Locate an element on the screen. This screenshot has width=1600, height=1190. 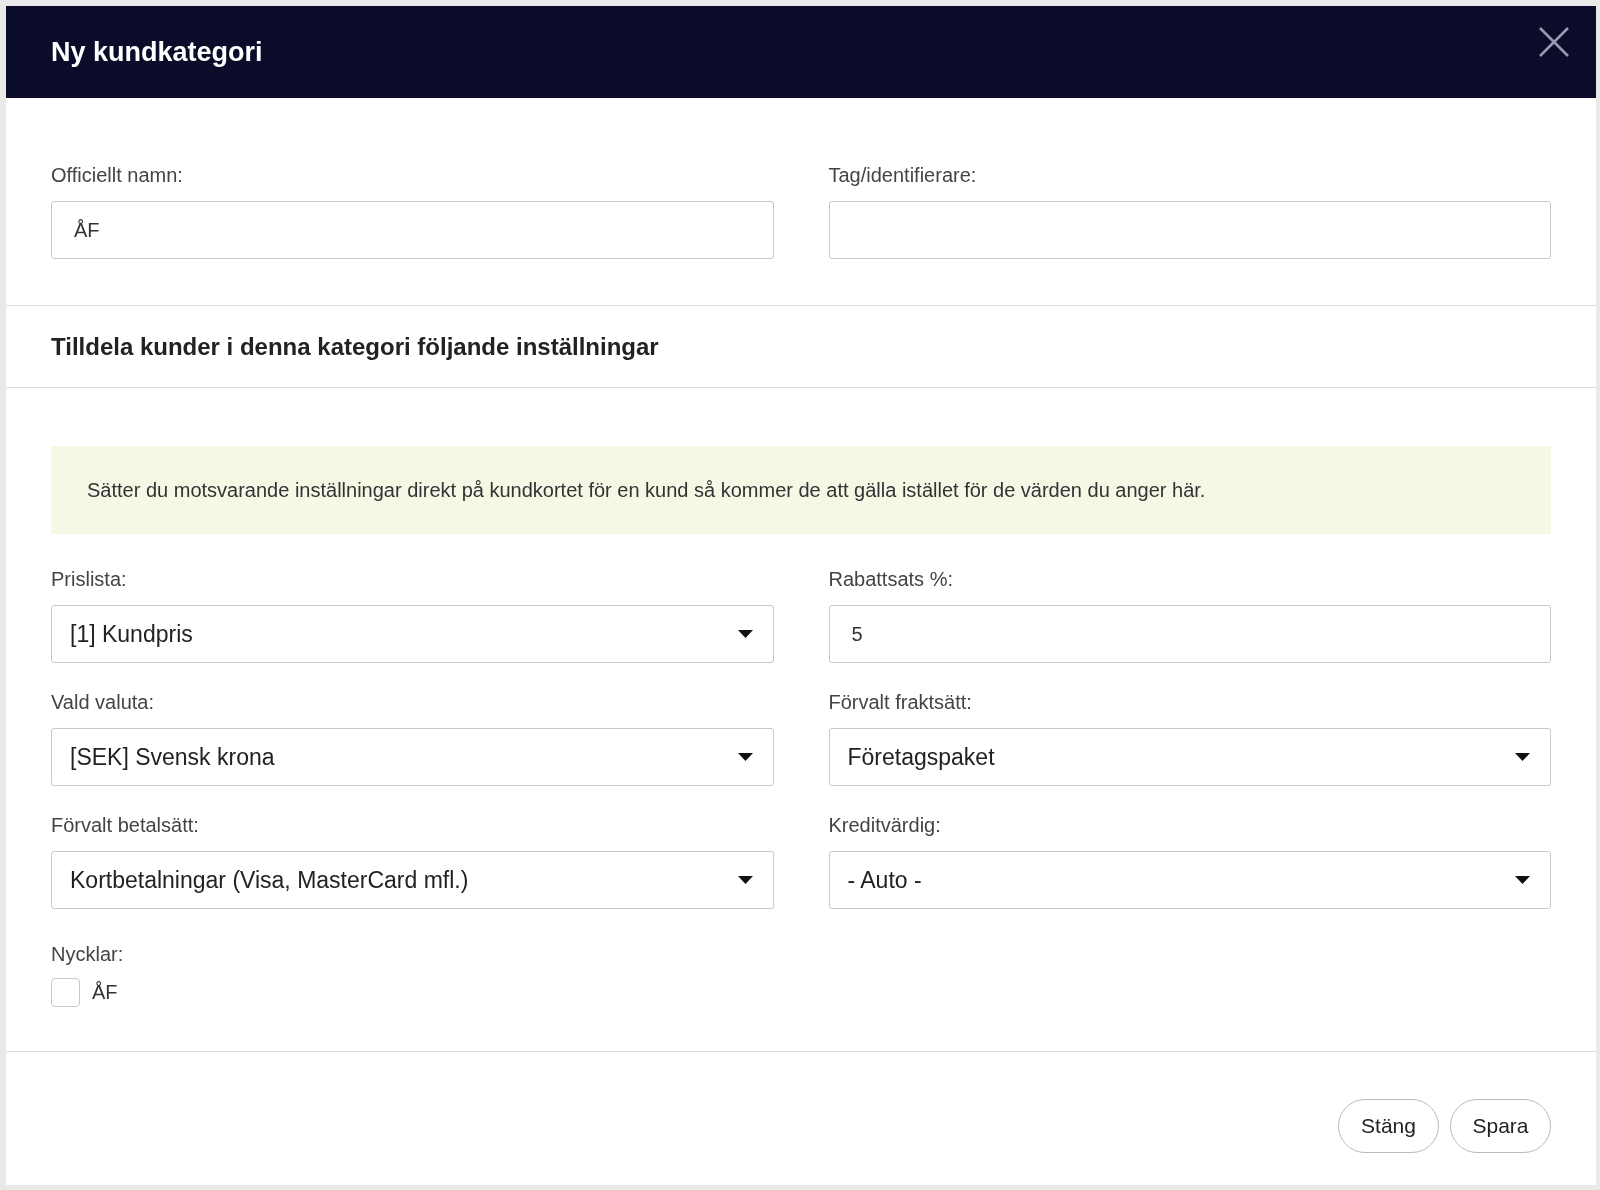
input-field: 5 is located at coordinates (1189, 634).